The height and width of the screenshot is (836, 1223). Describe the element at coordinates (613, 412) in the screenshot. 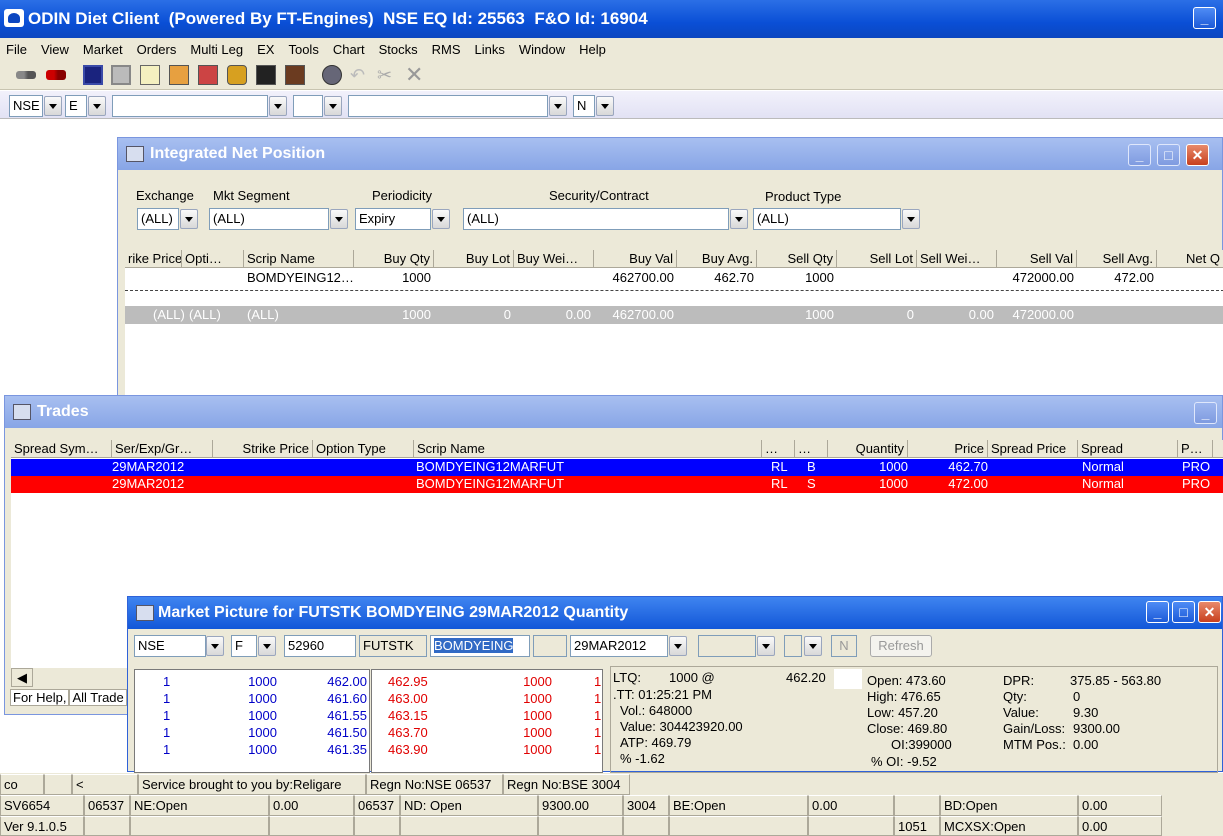

I see `trades-title-bar: Trades _` at that location.